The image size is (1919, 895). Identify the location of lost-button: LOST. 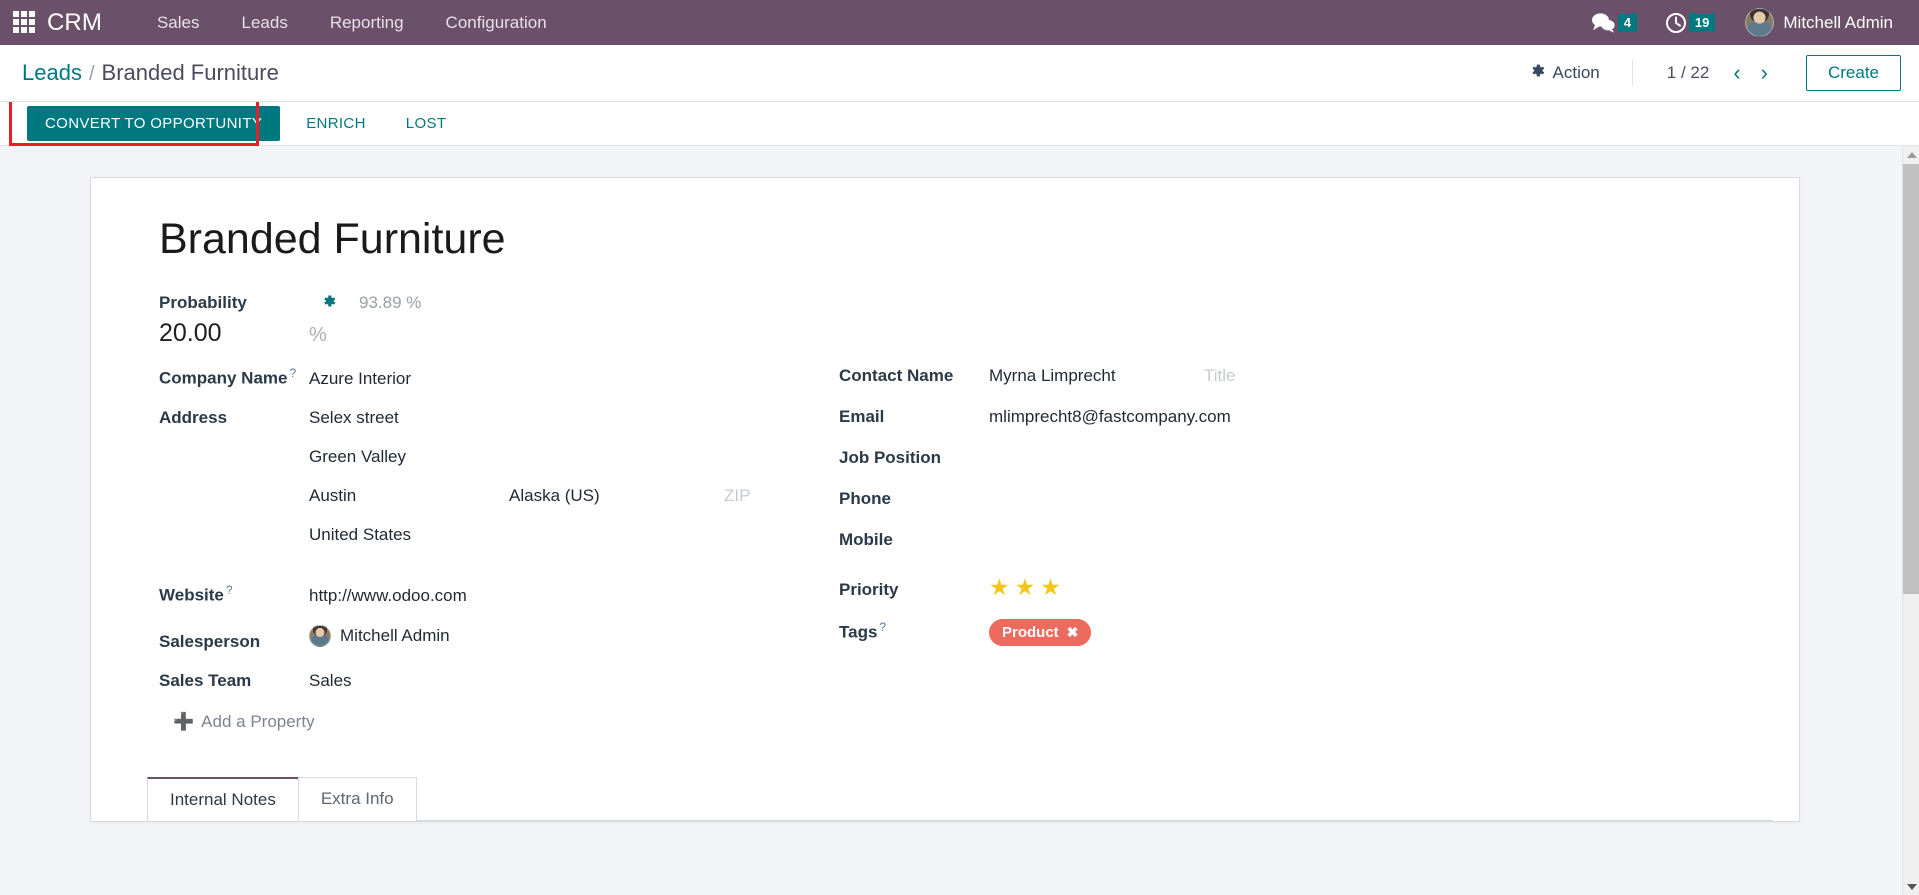
(426, 123).